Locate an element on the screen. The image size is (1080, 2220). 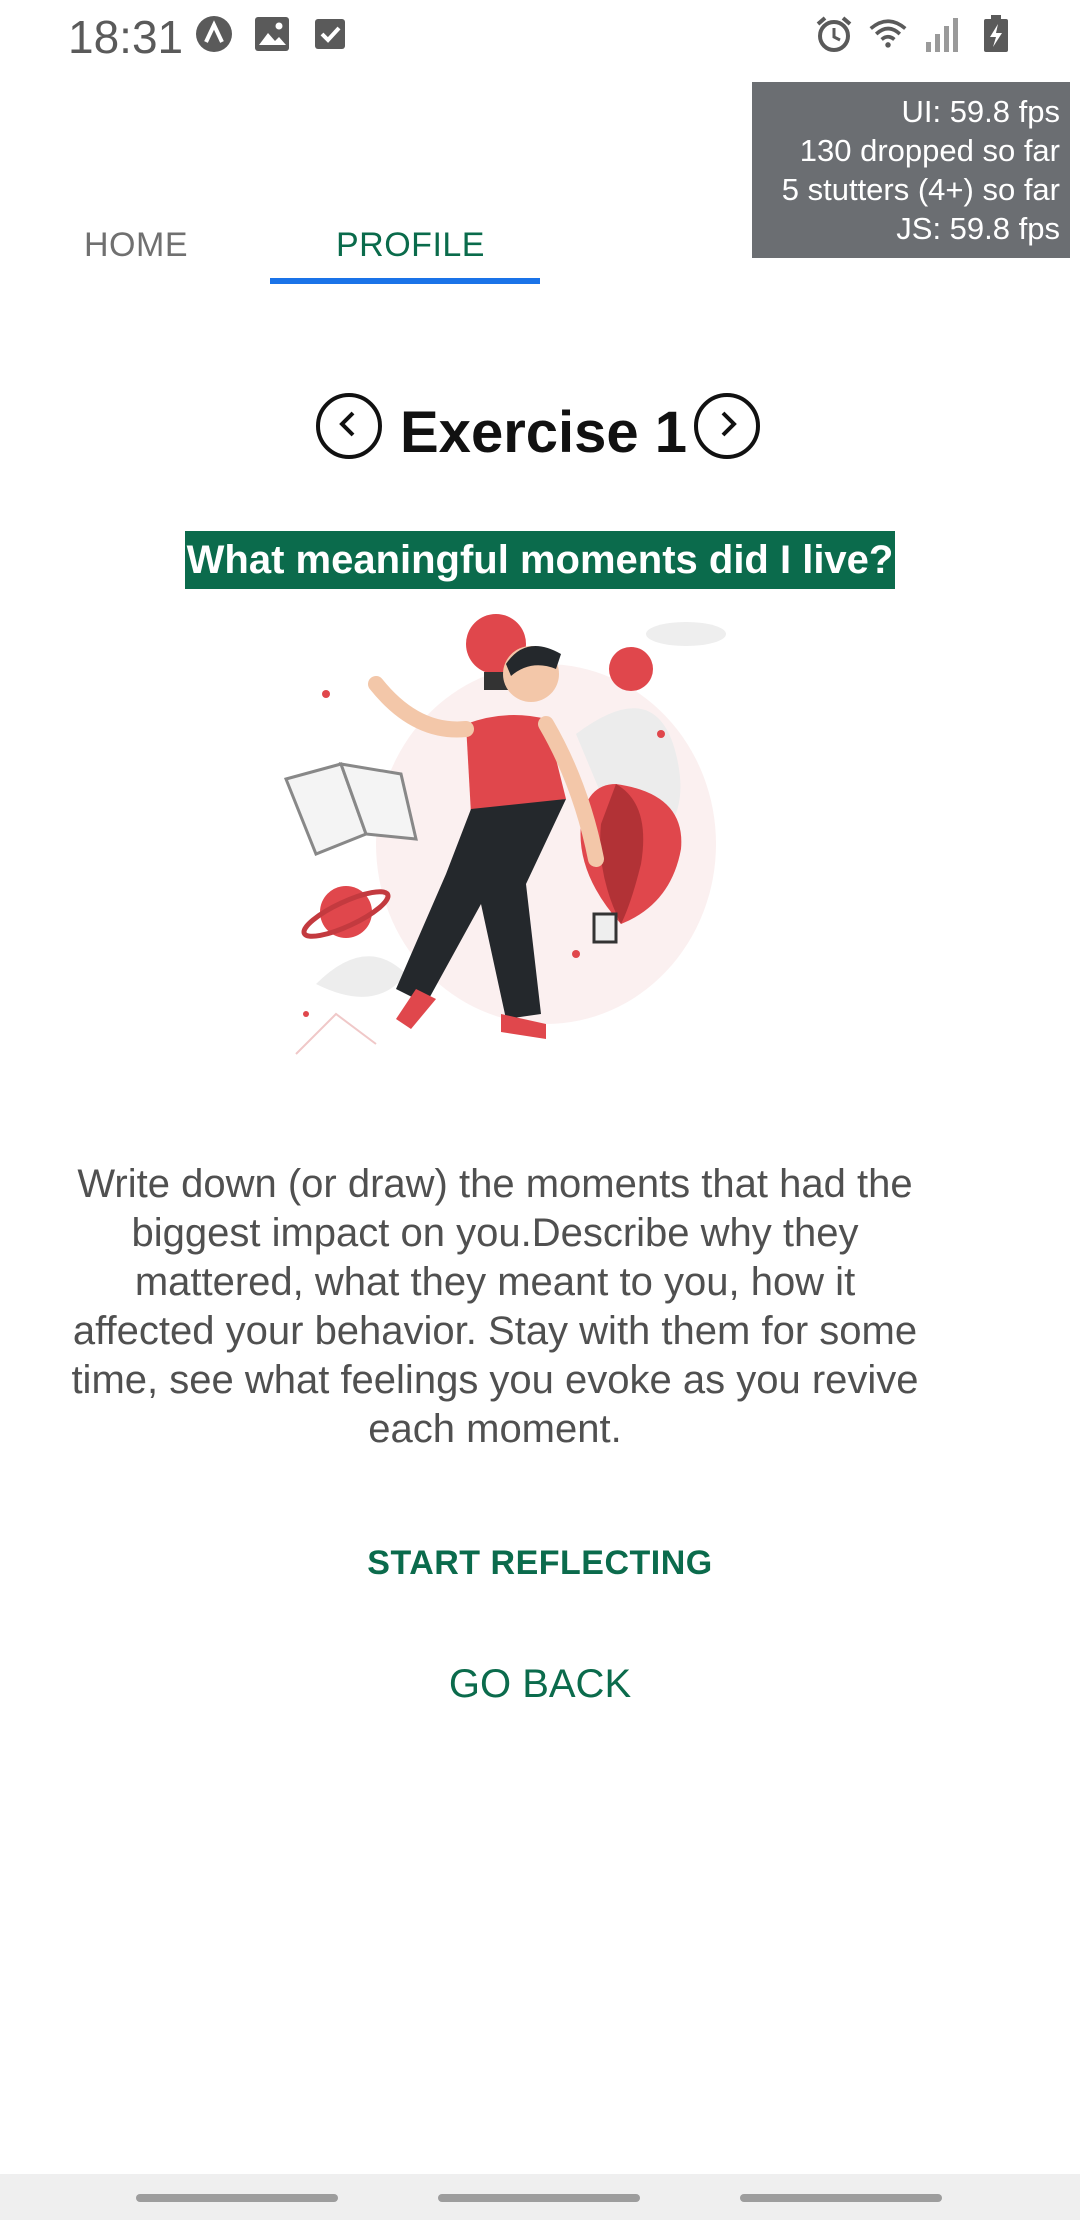
alarm-icon is located at coordinates (834, 34).